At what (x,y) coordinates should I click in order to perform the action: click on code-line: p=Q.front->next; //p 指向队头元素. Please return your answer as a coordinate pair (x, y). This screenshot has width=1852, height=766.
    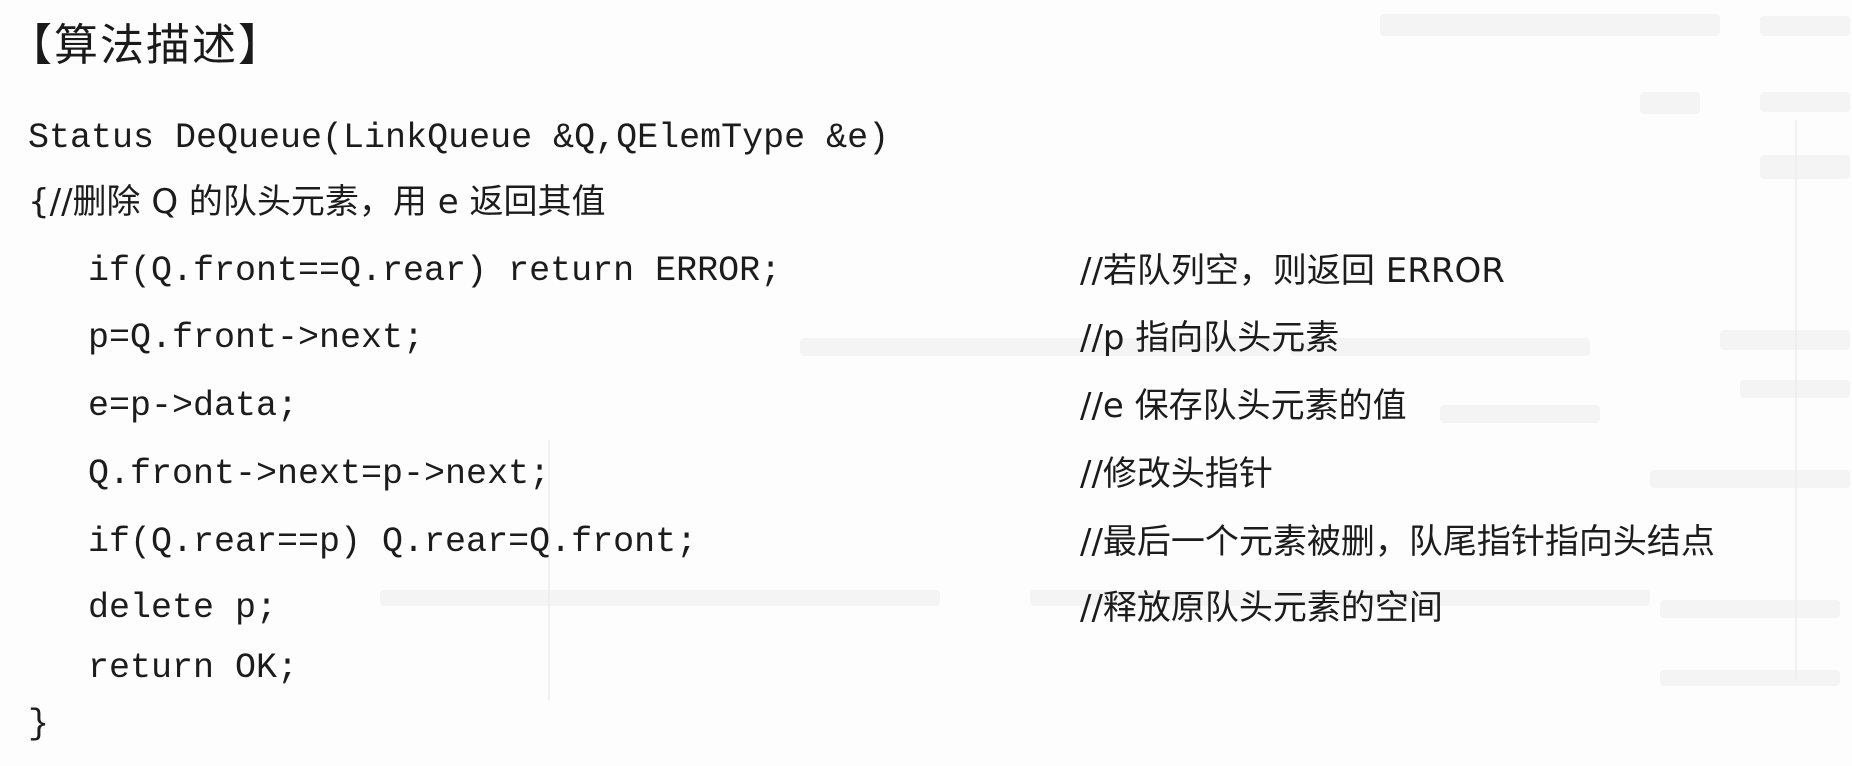
    Looking at the image, I should click on (926, 338).